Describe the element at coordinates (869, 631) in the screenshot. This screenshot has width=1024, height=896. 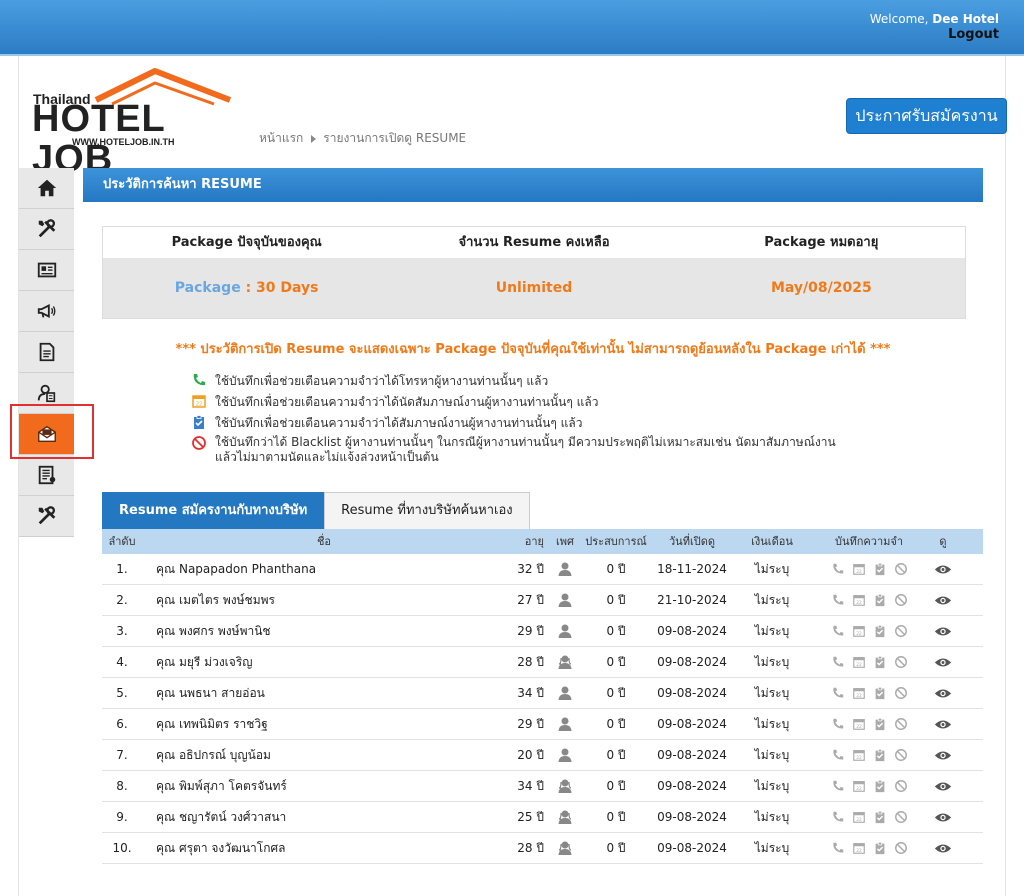
I see `row-notes: 22` at that location.